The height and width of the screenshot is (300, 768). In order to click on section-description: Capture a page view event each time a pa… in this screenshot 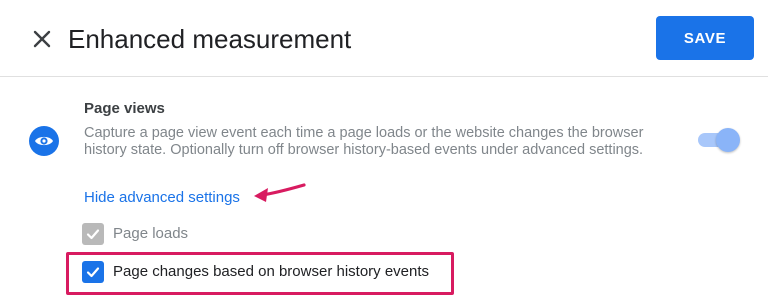, I will do `click(364, 141)`.